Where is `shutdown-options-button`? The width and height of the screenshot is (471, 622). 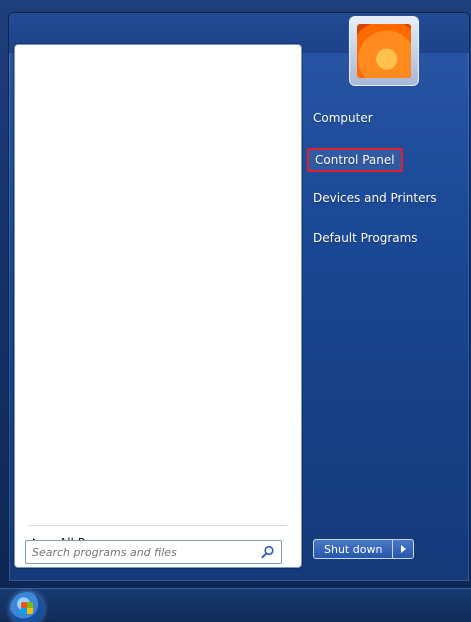
shutdown-options-button is located at coordinates (403, 549).